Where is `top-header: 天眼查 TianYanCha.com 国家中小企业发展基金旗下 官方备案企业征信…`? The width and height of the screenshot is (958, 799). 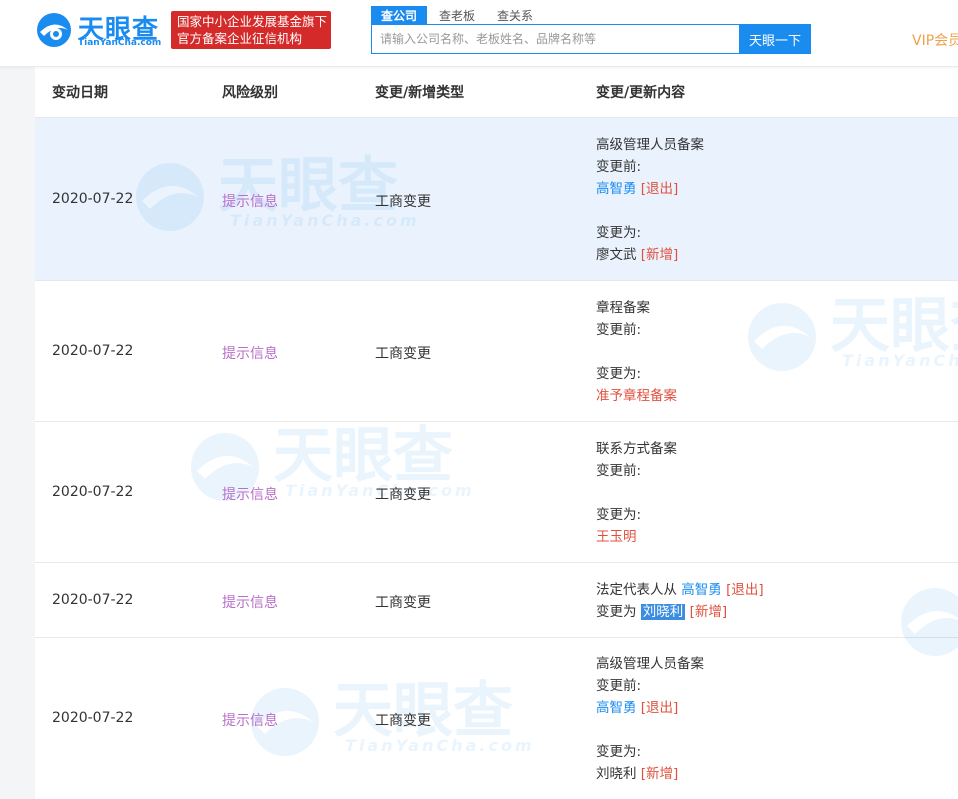
top-header: 天眼查 TianYanCha.com 国家中小企业发展基金旗下 官方备案企业征信… is located at coordinates (479, 33).